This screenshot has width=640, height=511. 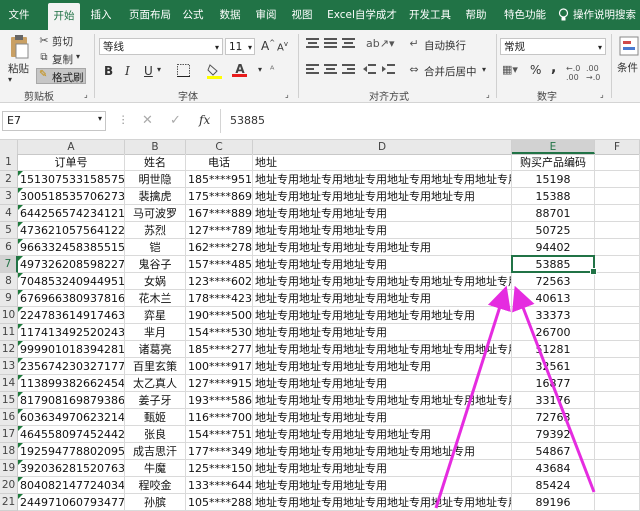 I want to click on annotation-arrow-left, so click(x=472, y=397).